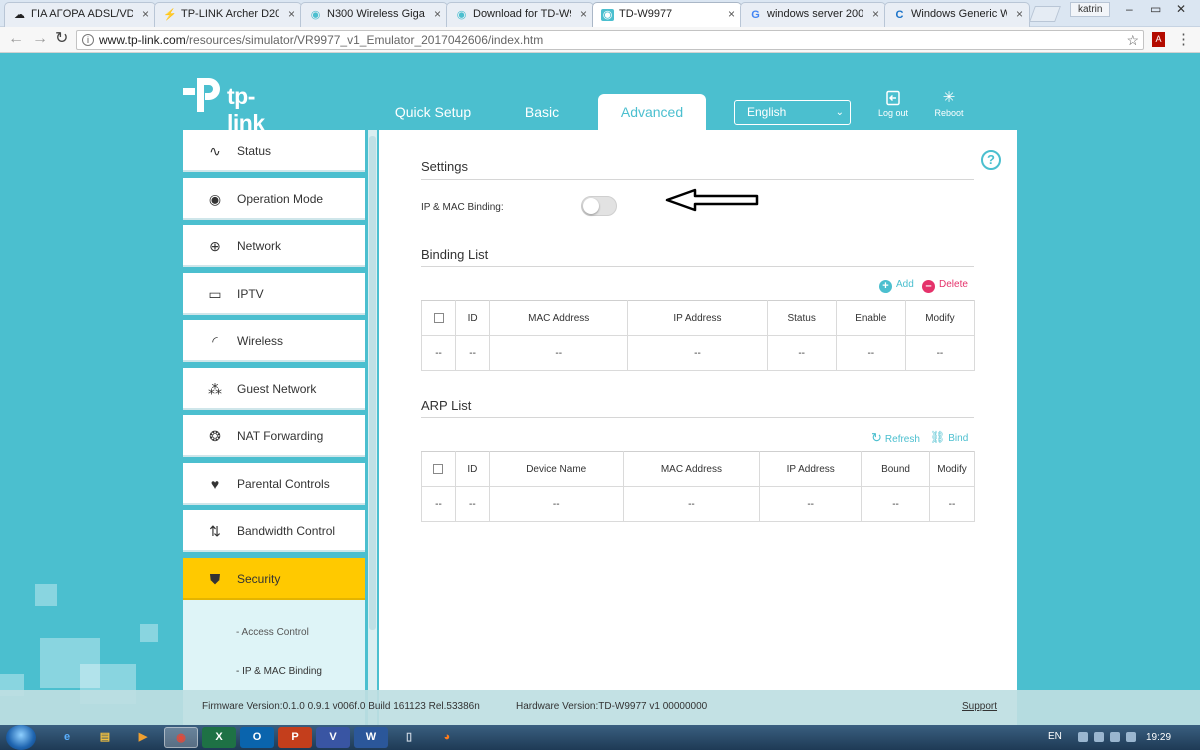 The height and width of the screenshot is (750, 1200). I want to click on new-tab-button, so click(1045, 14).